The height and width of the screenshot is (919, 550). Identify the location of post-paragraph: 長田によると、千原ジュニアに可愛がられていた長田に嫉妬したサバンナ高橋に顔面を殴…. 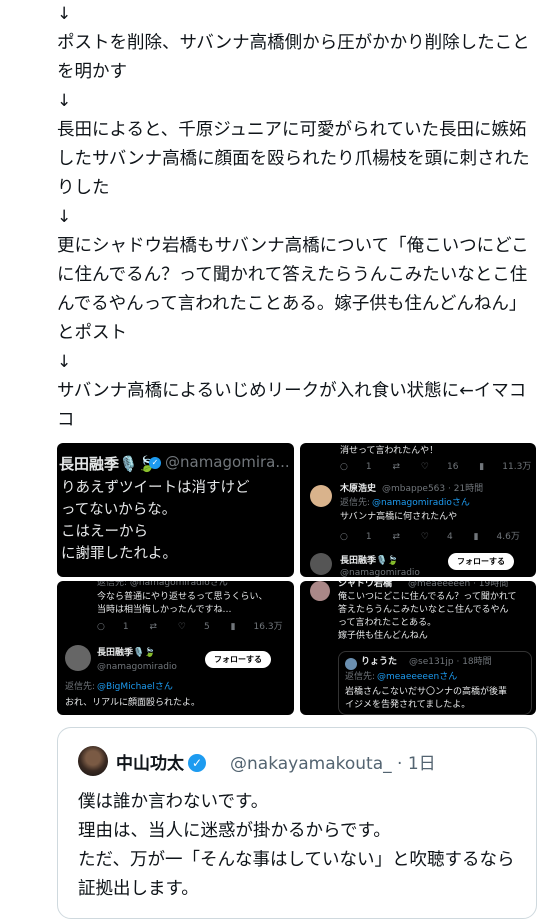
(293, 159).